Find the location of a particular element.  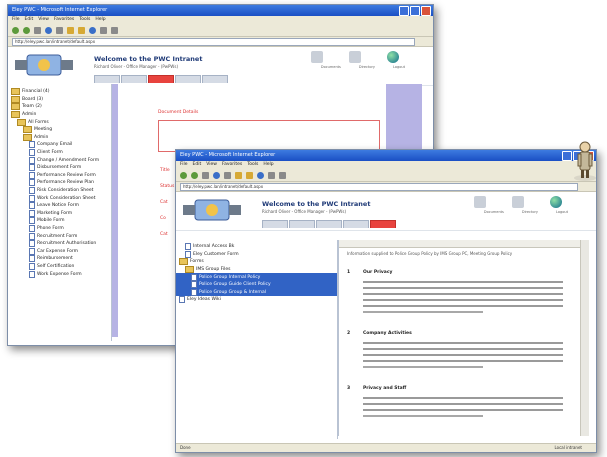

tree-item: Internal Access Bk is located at coordinates (256, 247).